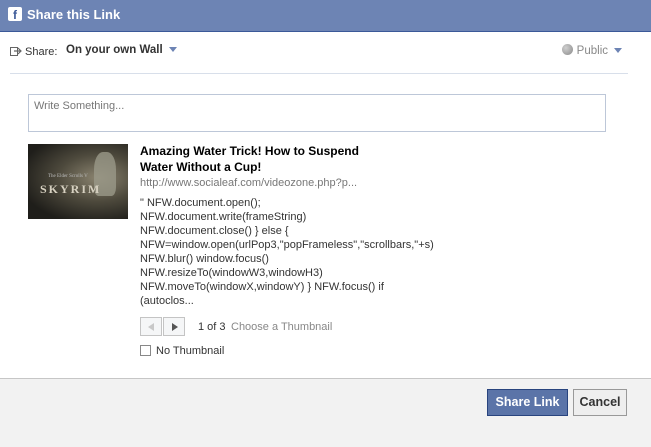  What do you see at coordinates (114, 50) in the screenshot?
I see `share-target-value: On your own Wall` at bounding box center [114, 50].